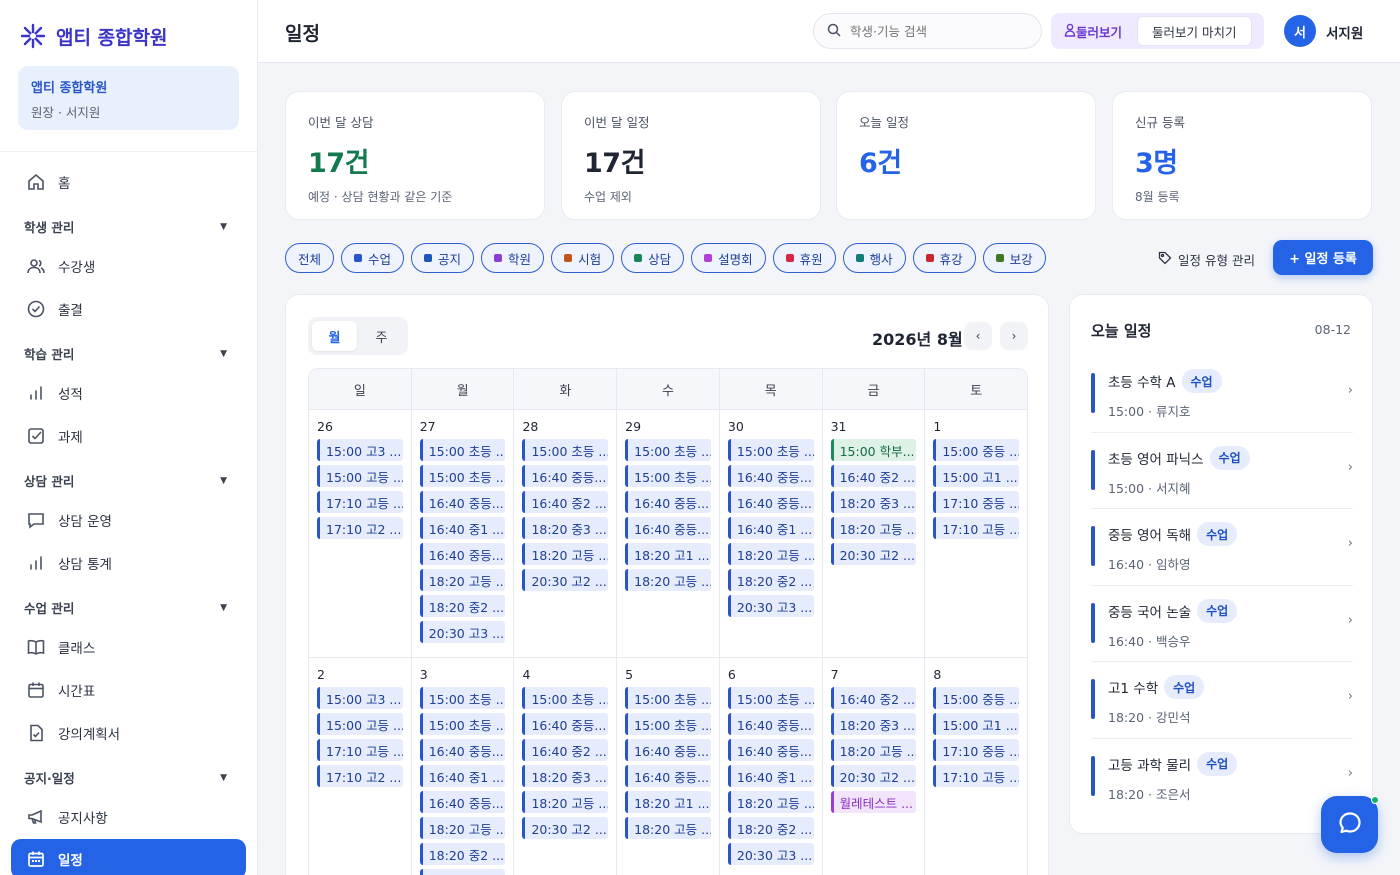  I want to click on search-box, so click(927, 31).